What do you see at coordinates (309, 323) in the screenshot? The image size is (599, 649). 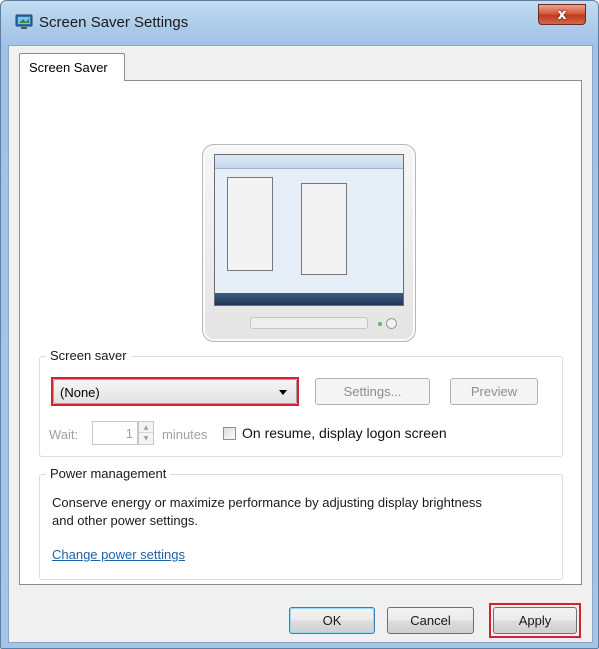 I see `monitor-bezel` at bounding box center [309, 323].